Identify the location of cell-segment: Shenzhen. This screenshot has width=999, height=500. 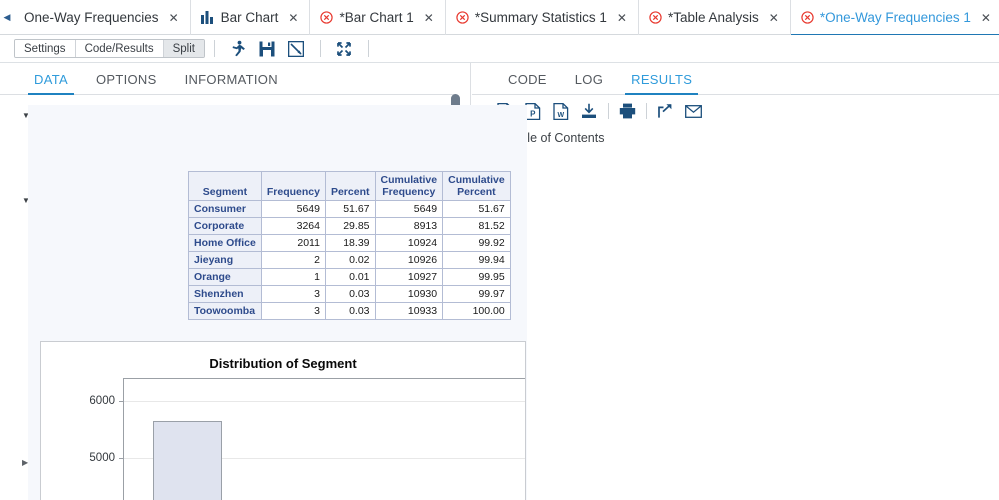
(225, 294).